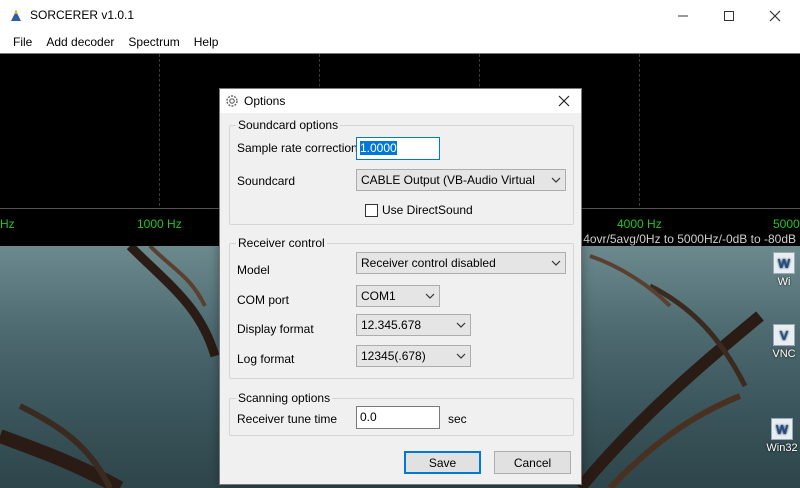  What do you see at coordinates (80, 42) in the screenshot?
I see `menu-add-decoder: Add decoder` at bounding box center [80, 42].